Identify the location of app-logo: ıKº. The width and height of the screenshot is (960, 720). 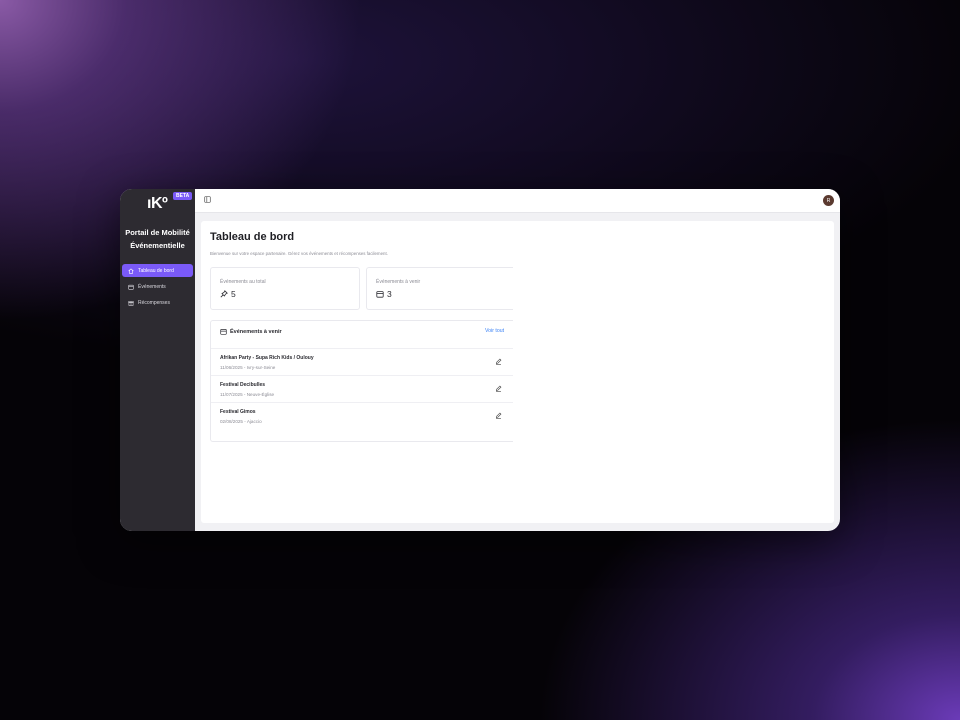
(157, 204).